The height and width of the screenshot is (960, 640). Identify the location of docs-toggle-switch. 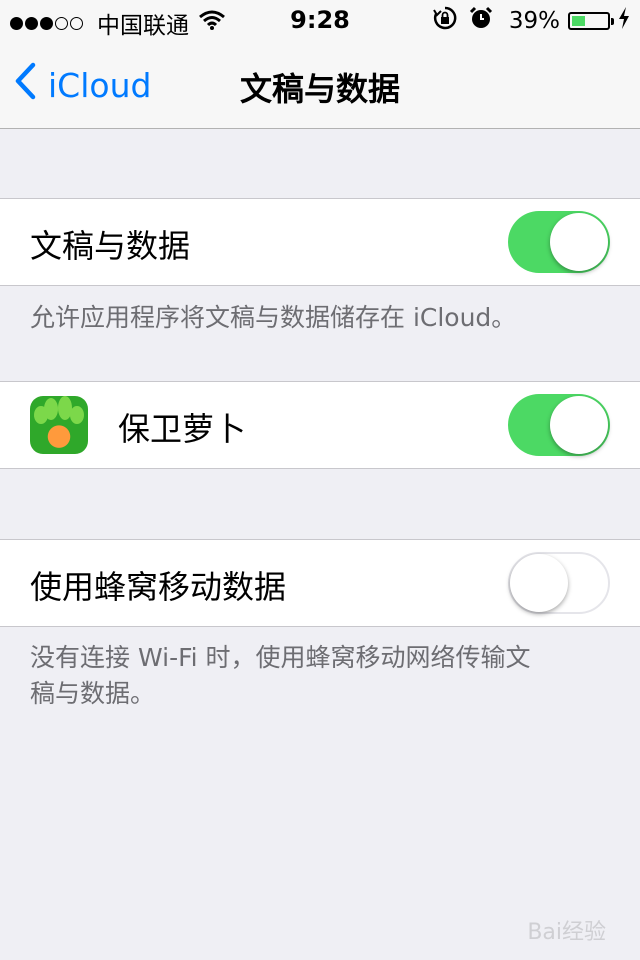
(559, 242).